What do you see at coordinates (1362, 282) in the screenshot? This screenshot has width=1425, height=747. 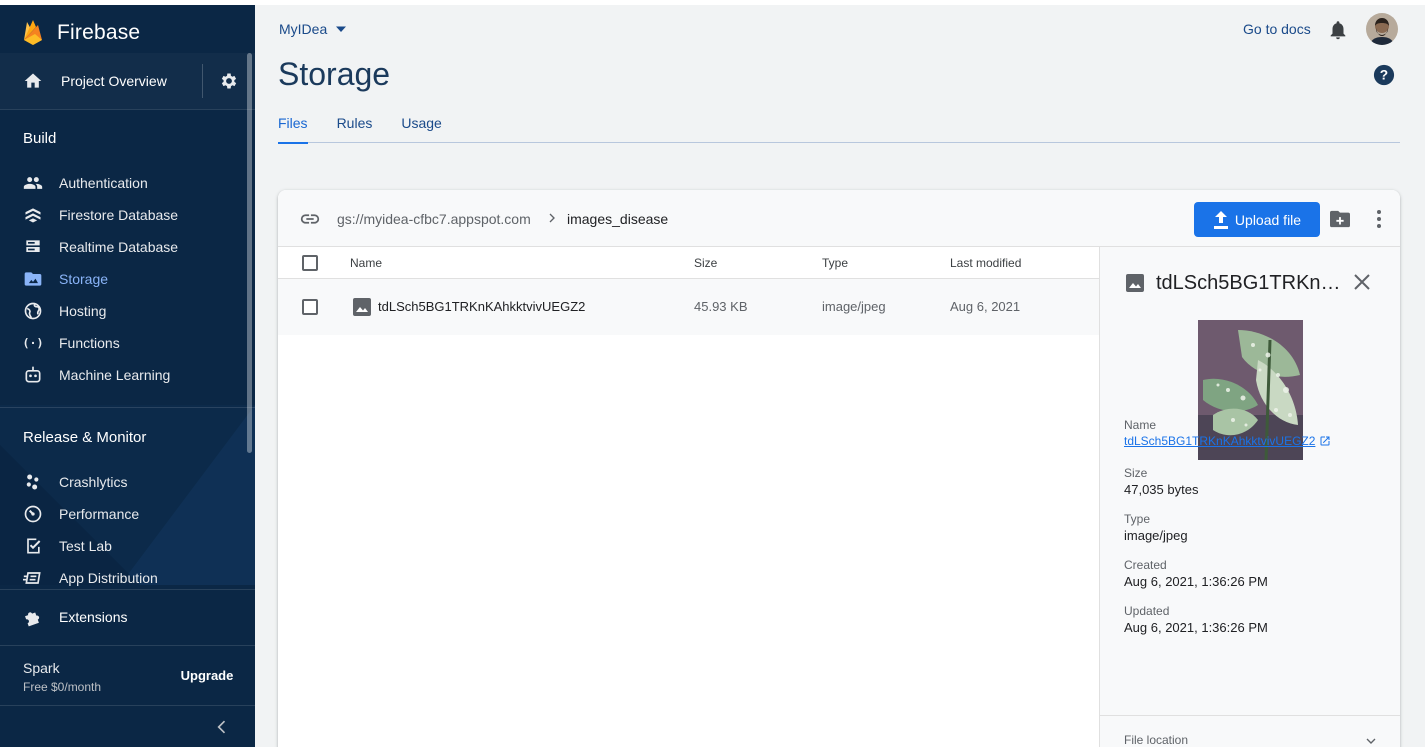 I see `close-icon` at bounding box center [1362, 282].